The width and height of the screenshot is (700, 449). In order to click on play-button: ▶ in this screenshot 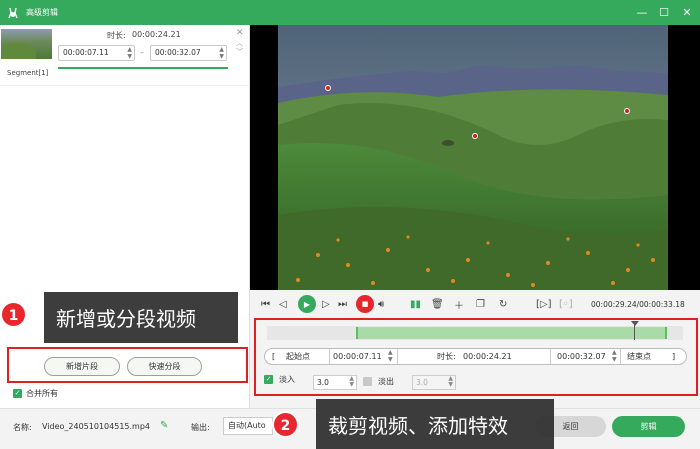, I will do `click(307, 304)`.